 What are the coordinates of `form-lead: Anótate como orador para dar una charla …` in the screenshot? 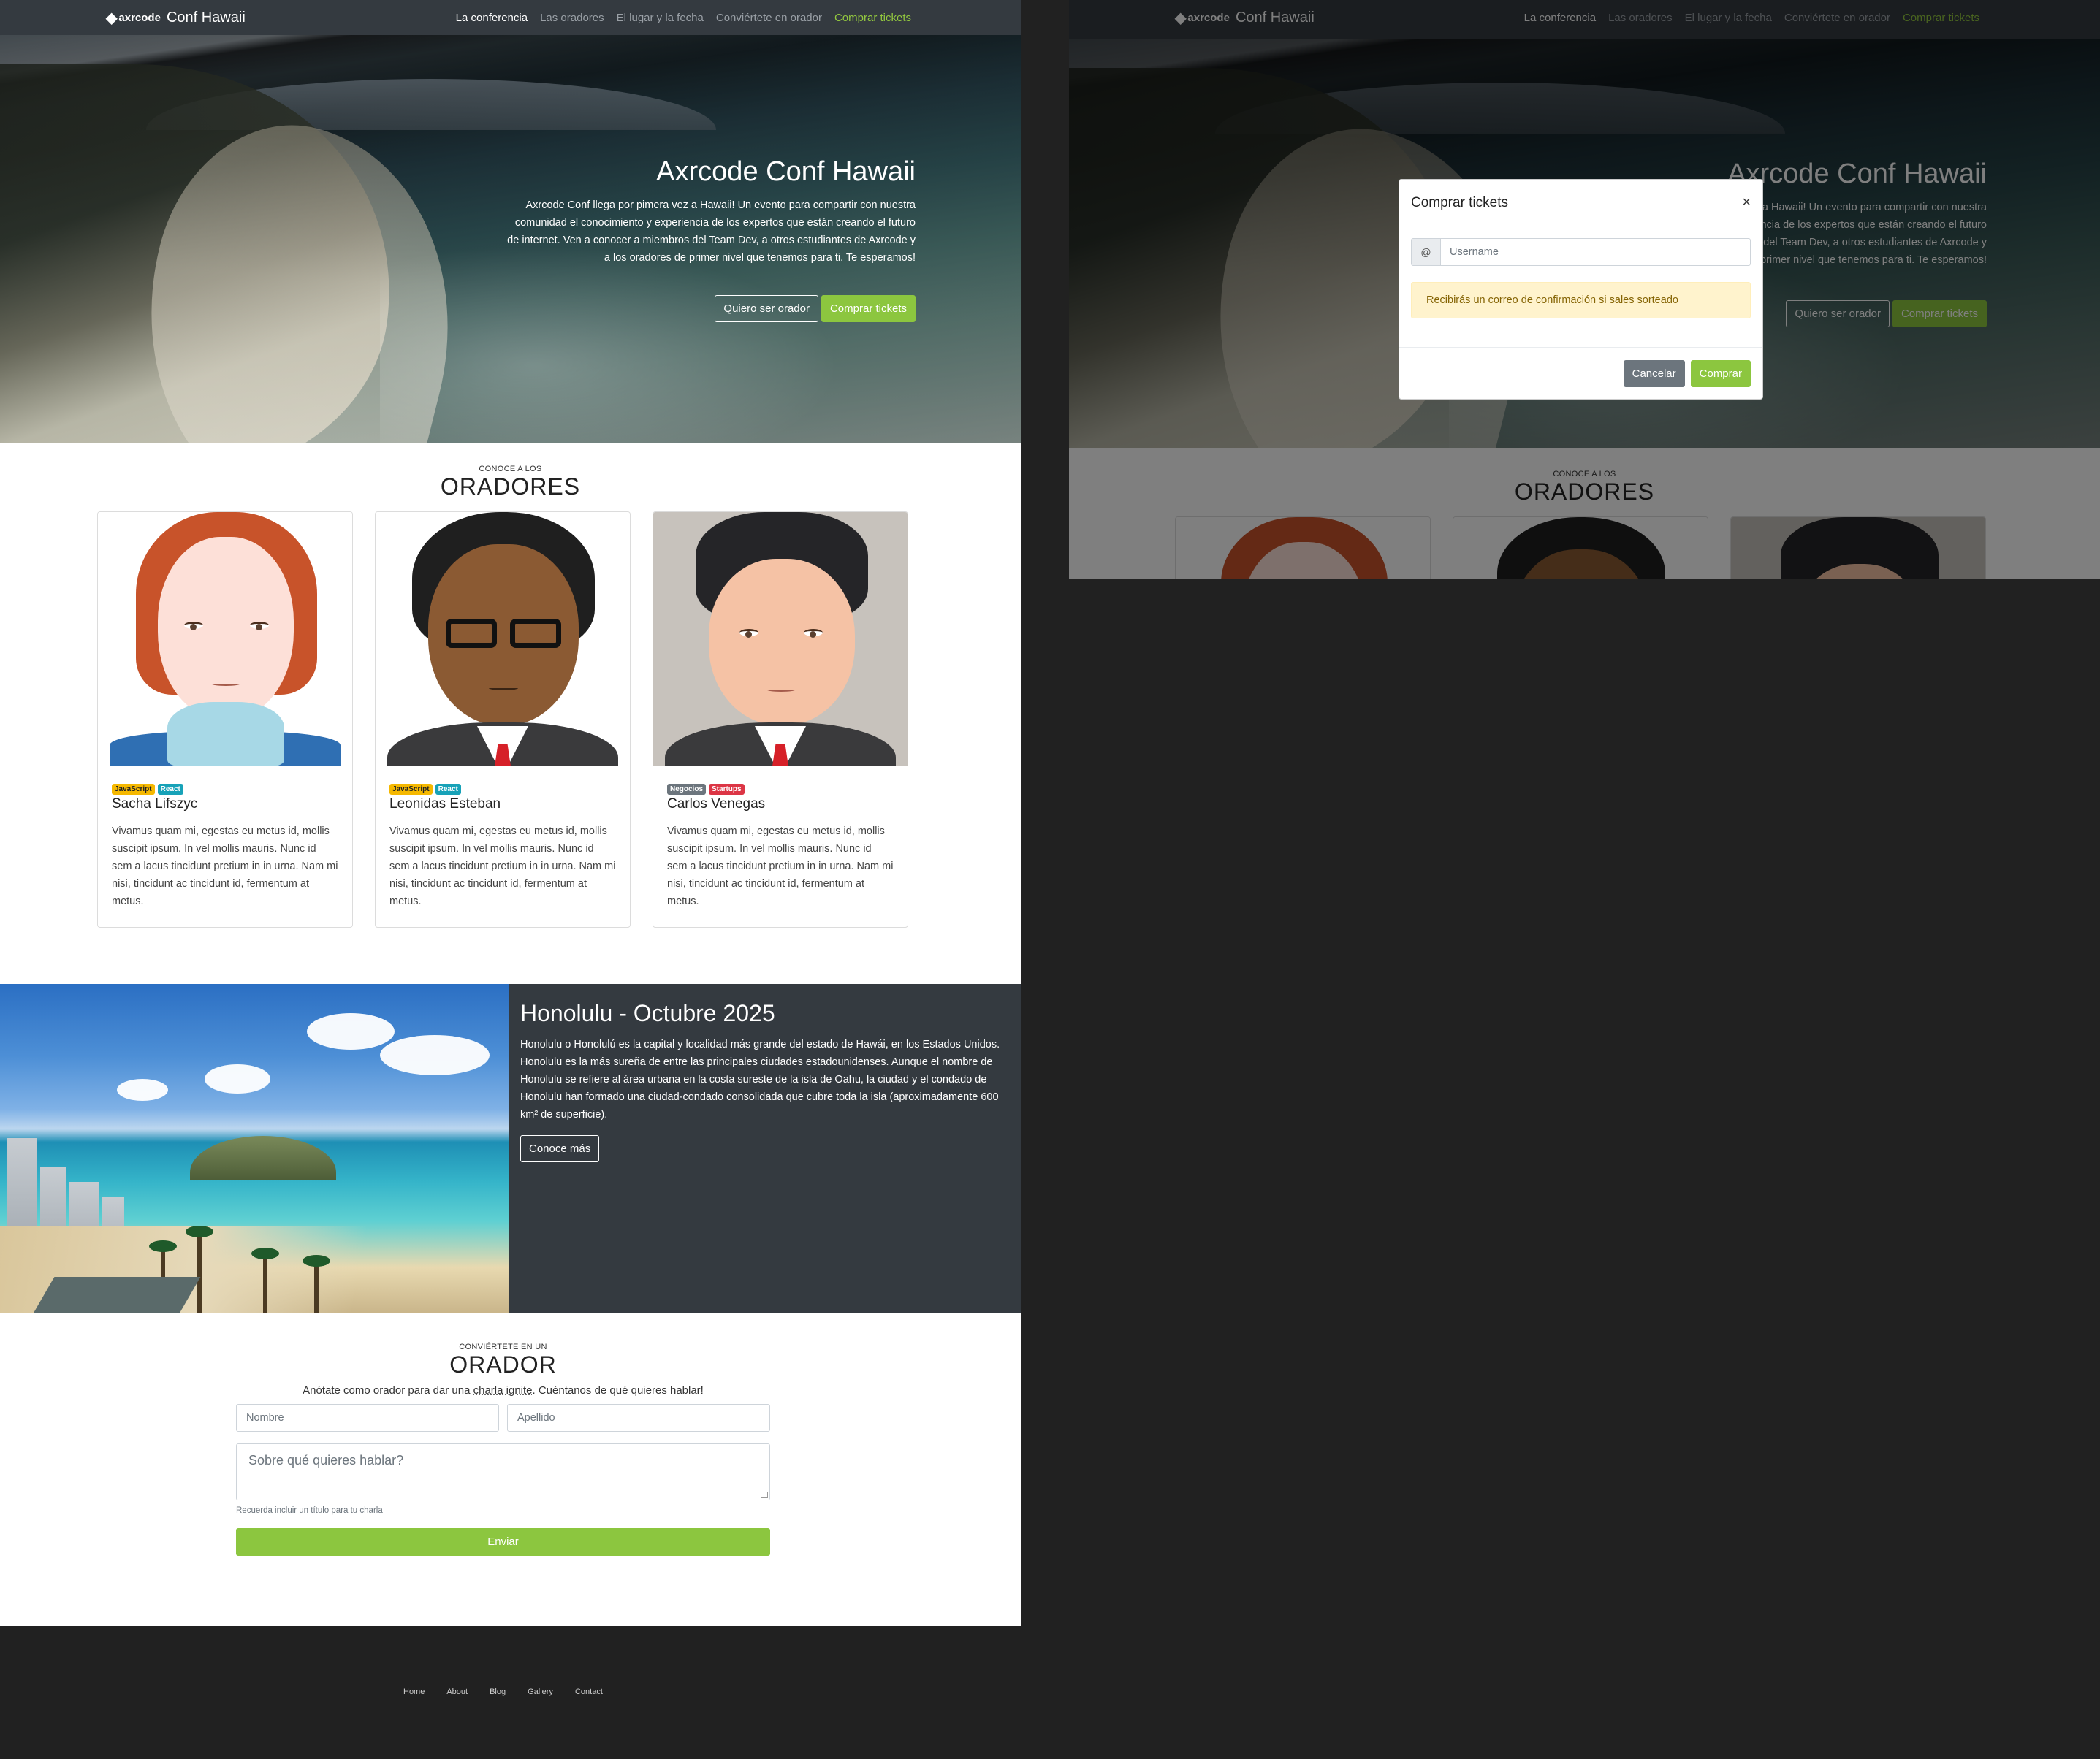 It's located at (503, 1390).